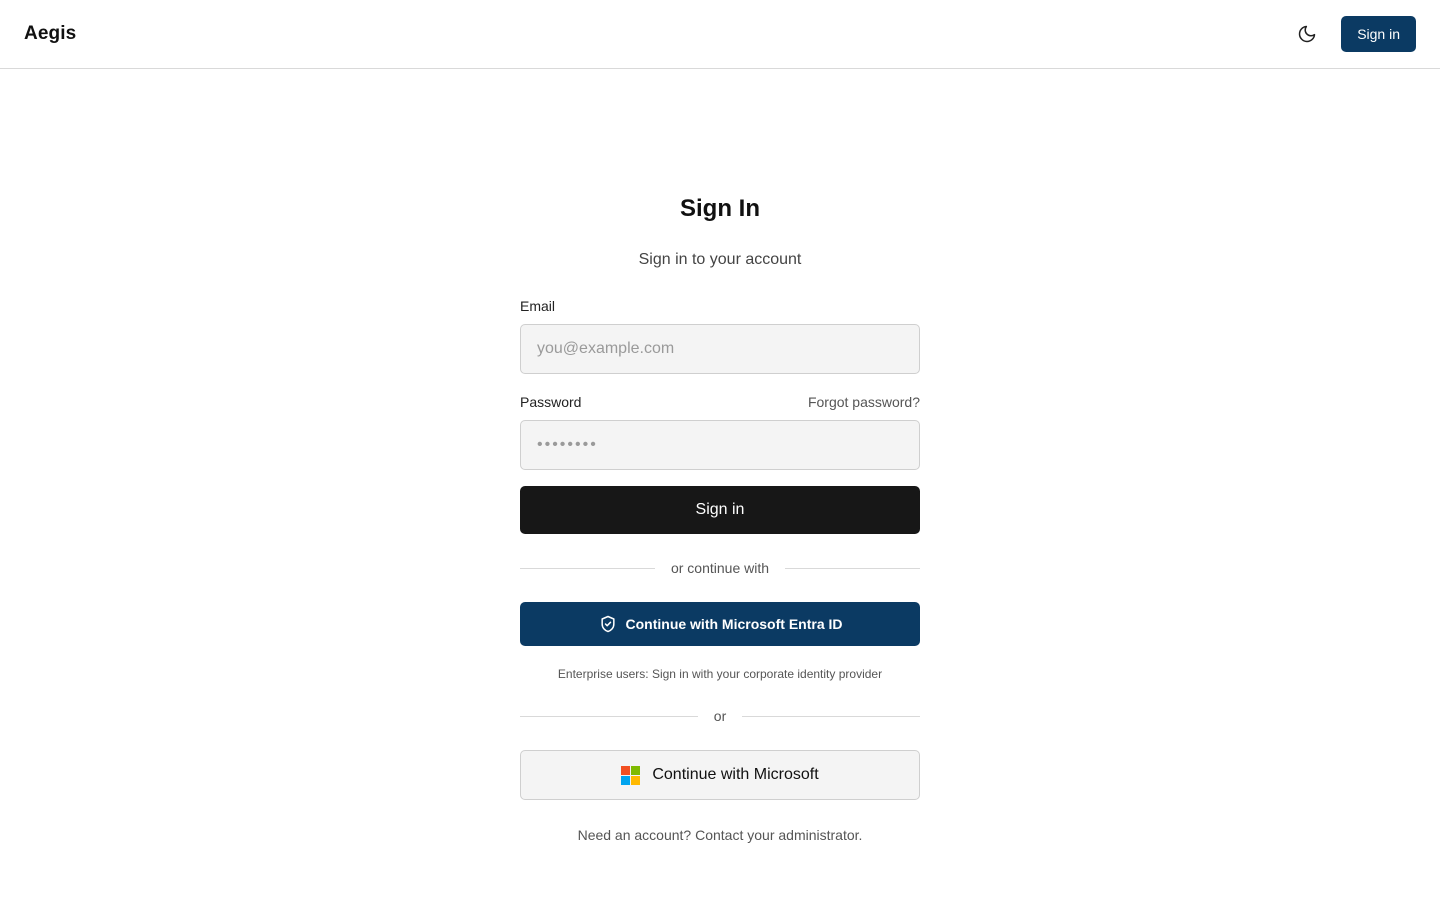 Image resolution: width=1440 pixels, height=900 pixels. Describe the element at coordinates (831, 716) in the screenshot. I see `or-divider-line-right` at that location.